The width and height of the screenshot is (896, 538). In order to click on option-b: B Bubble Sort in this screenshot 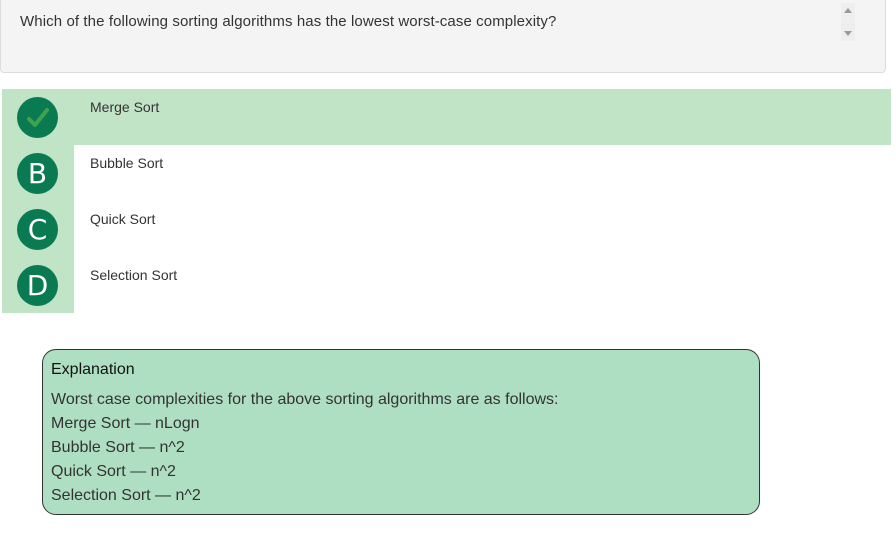, I will do `click(446, 173)`.